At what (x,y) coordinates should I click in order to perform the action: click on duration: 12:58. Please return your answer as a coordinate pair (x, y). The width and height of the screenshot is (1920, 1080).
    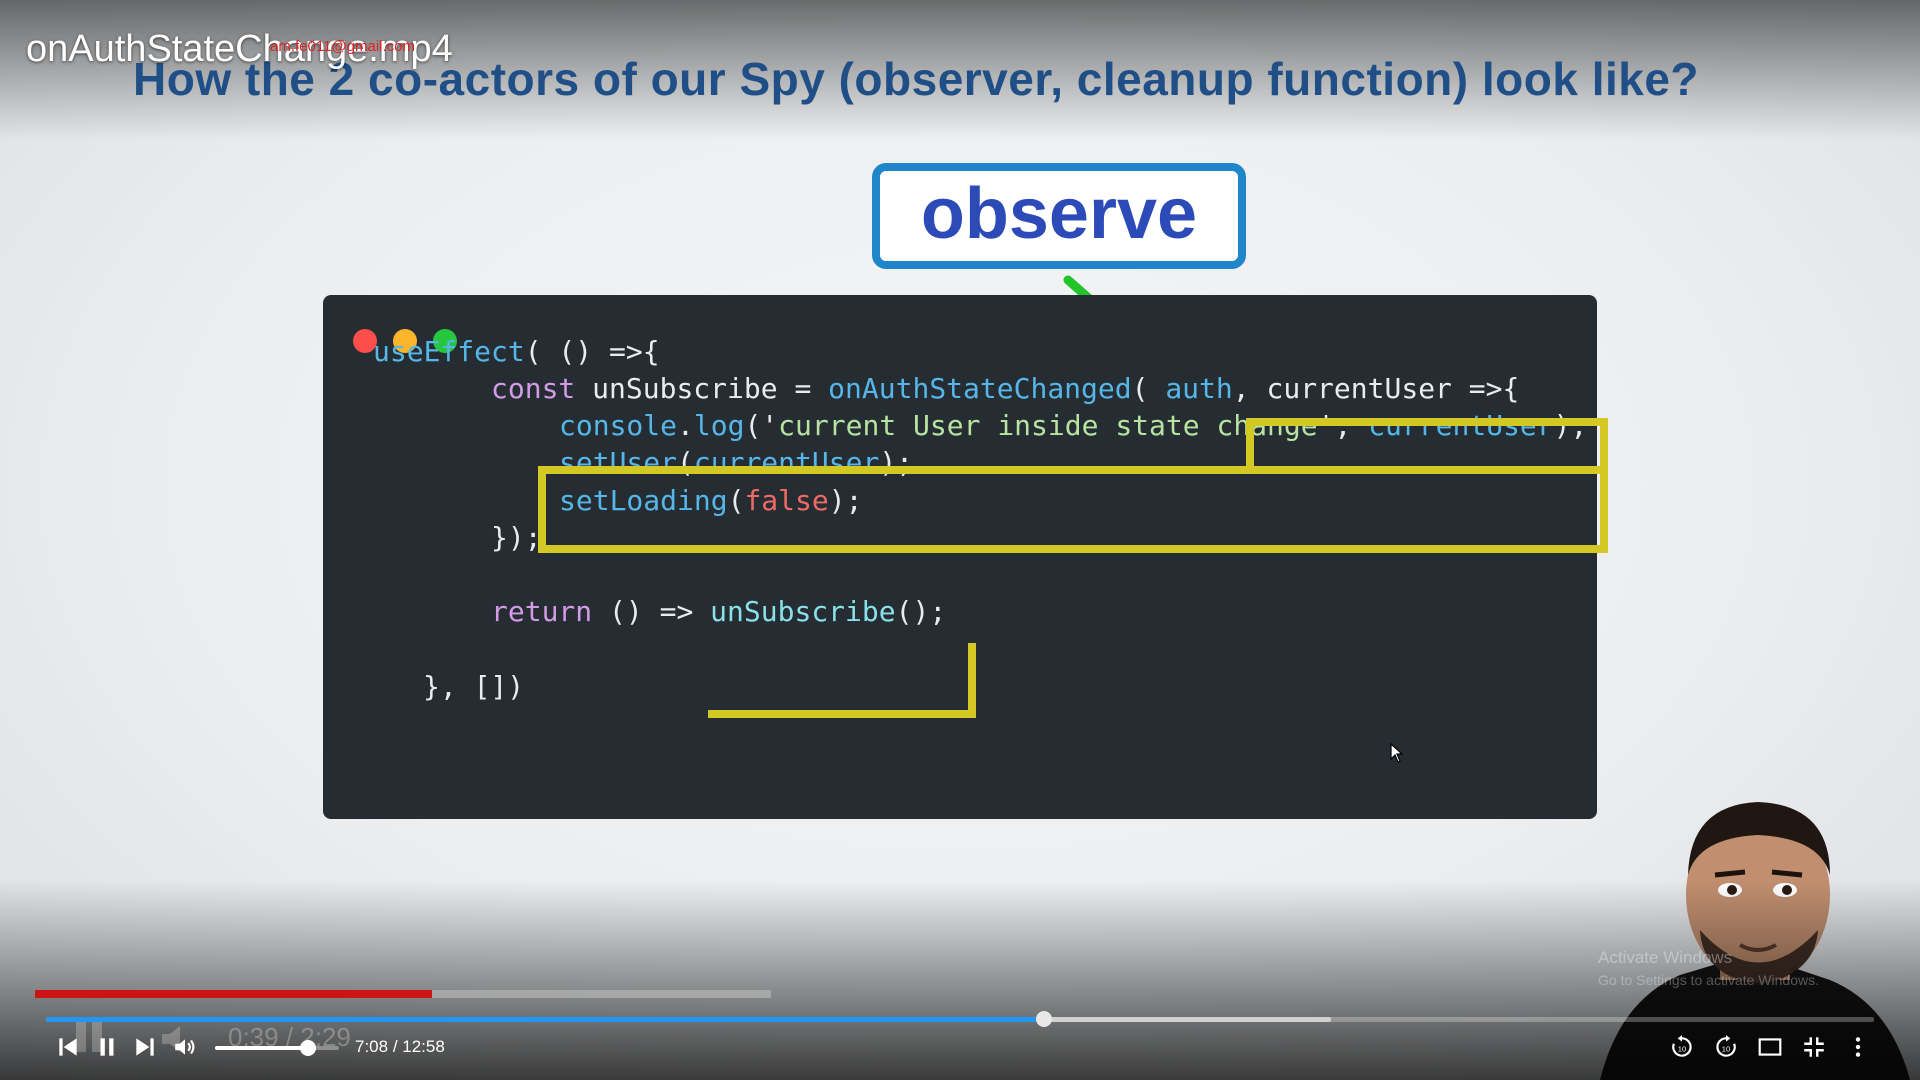
    Looking at the image, I should click on (423, 1046).